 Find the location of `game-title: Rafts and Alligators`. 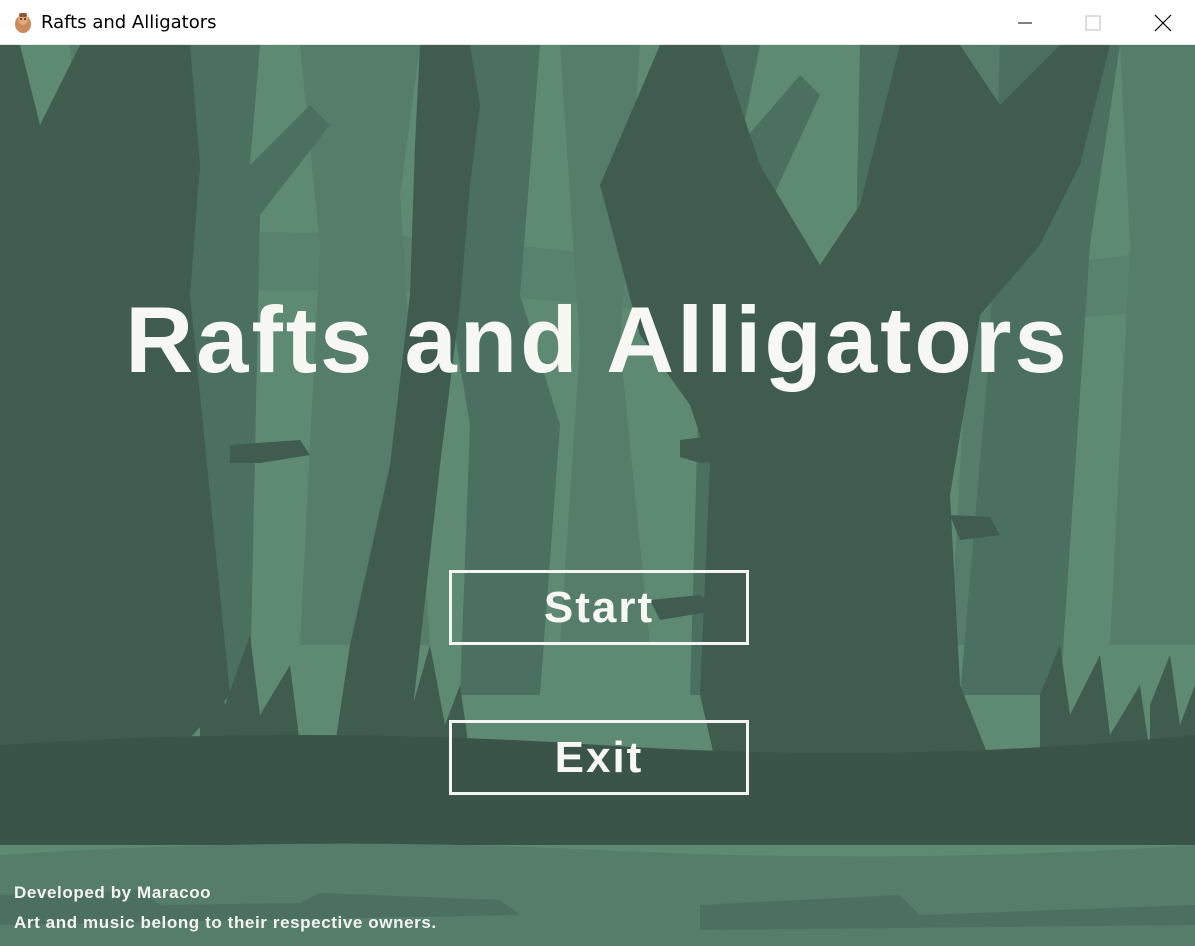

game-title: Rafts and Alligators is located at coordinates (597, 339).